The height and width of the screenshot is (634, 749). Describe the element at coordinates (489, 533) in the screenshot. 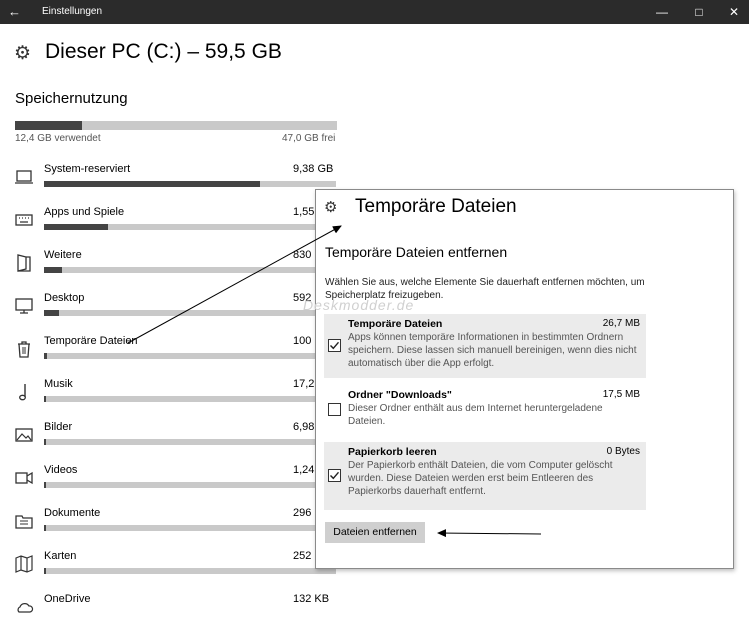

I see `arrow-to-button` at that location.